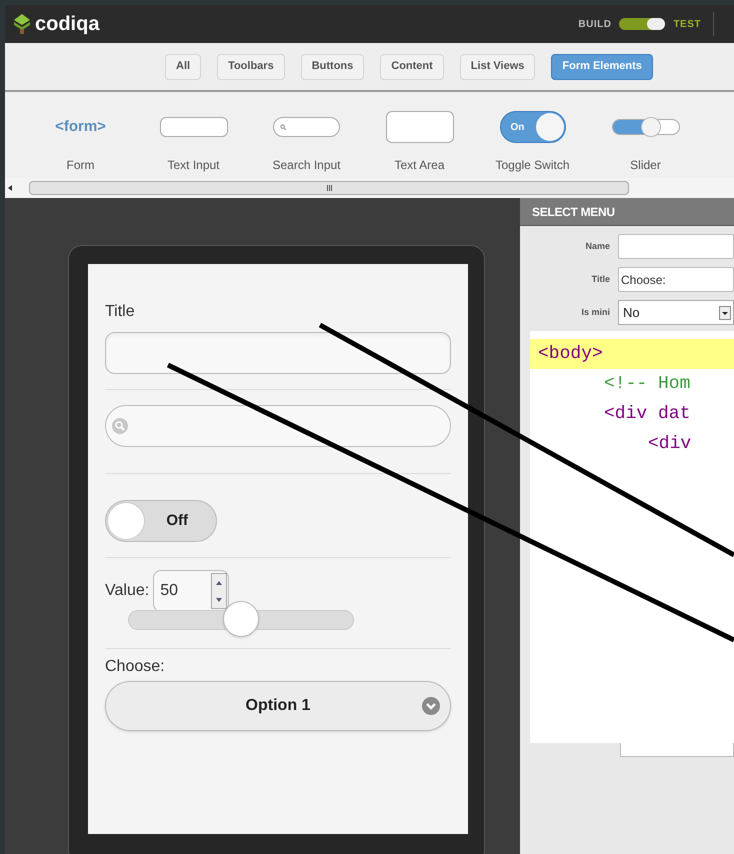 The image size is (734, 854). I want to click on field-label: Choose:, so click(135, 667).